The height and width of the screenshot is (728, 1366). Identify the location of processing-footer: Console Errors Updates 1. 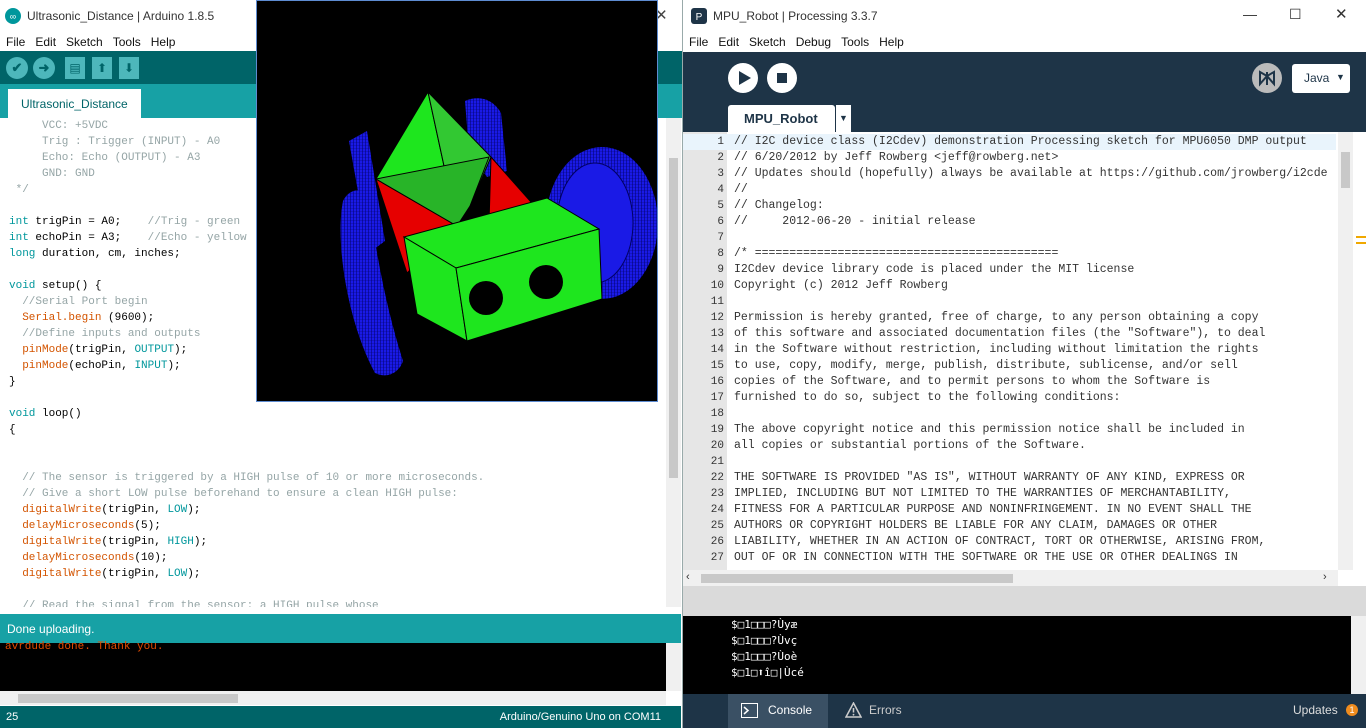
(1024, 711).